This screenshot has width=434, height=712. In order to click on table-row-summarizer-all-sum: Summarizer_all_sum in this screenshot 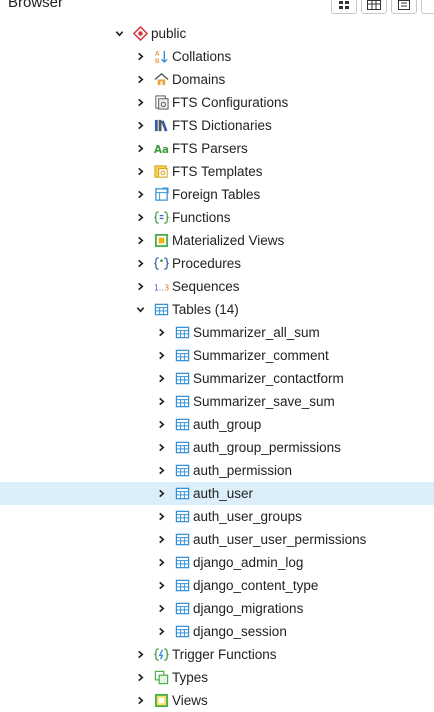, I will do `click(217, 332)`.